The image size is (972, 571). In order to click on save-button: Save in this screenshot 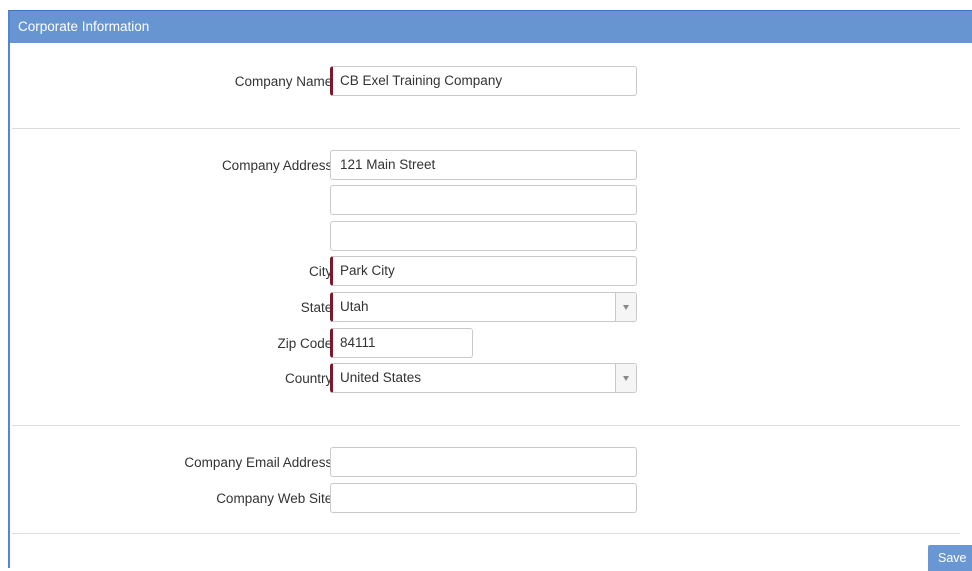, I will do `click(950, 558)`.